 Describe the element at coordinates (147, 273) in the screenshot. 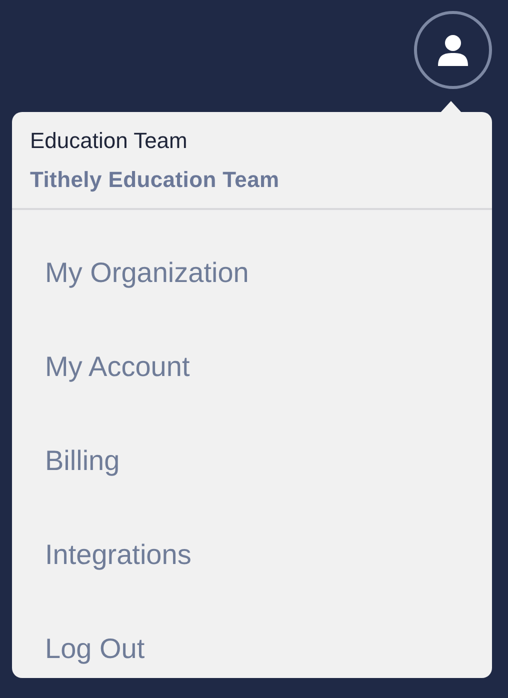

I see `menu-item: My Organization` at that location.